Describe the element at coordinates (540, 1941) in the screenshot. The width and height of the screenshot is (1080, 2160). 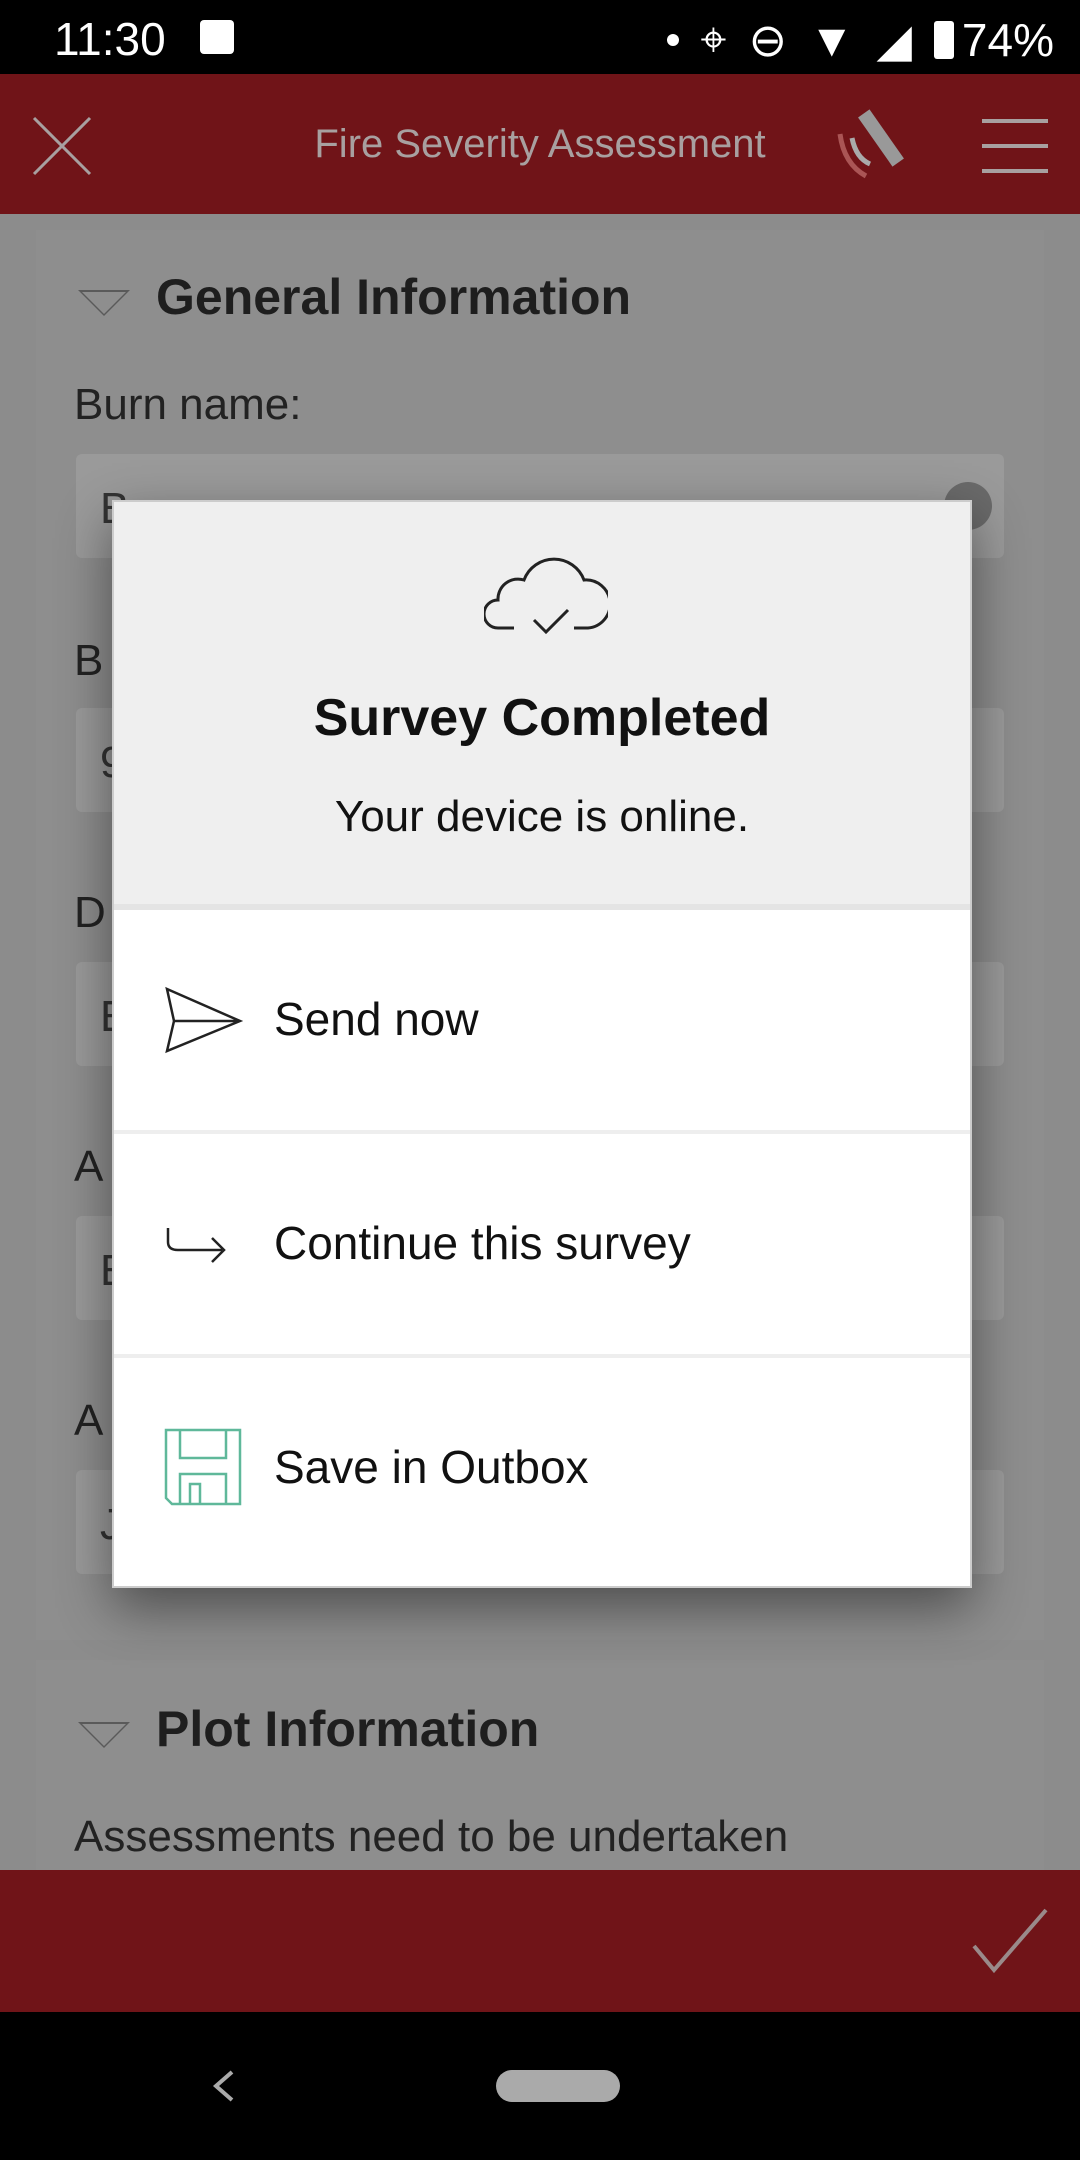
I see `bottom-bar` at that location.